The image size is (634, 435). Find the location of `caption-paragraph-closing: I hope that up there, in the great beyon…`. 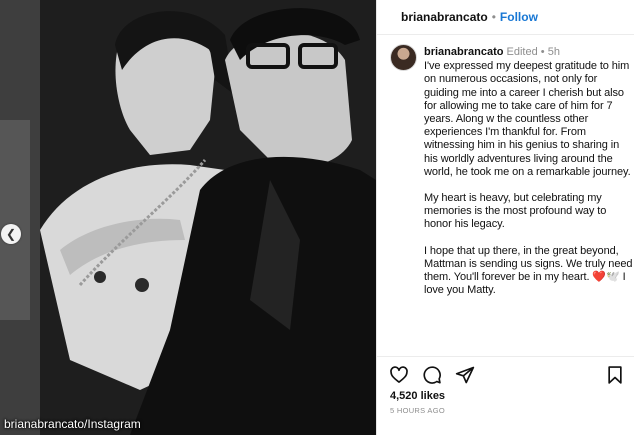

caption-paragraph-closing: I hope that up there, in the great beyon… is located at coordinates (529, 271).